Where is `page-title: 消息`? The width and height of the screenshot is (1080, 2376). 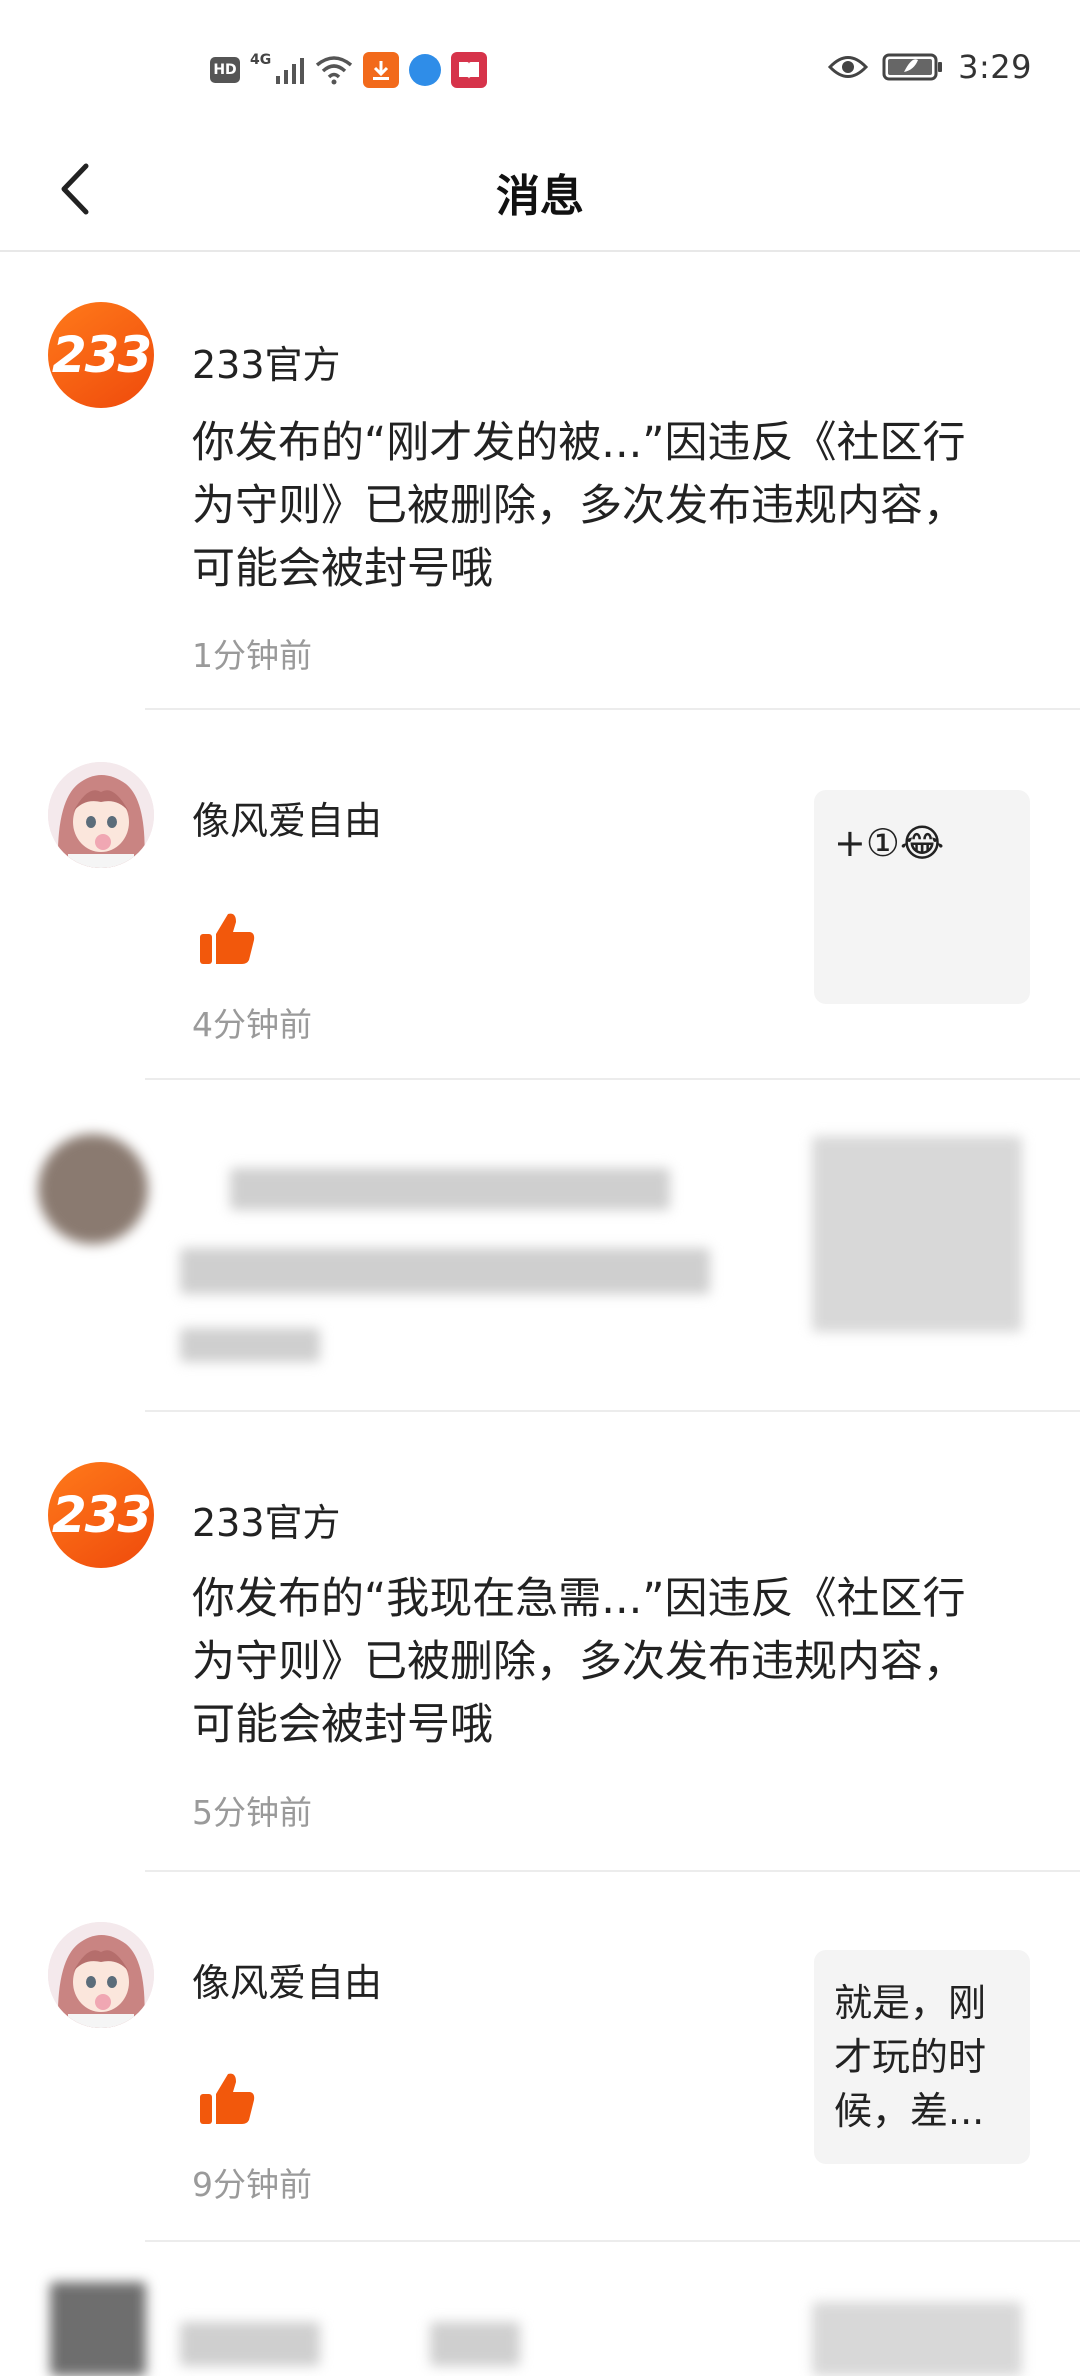
page-title: 消息 is located at coordinates (540, 196).